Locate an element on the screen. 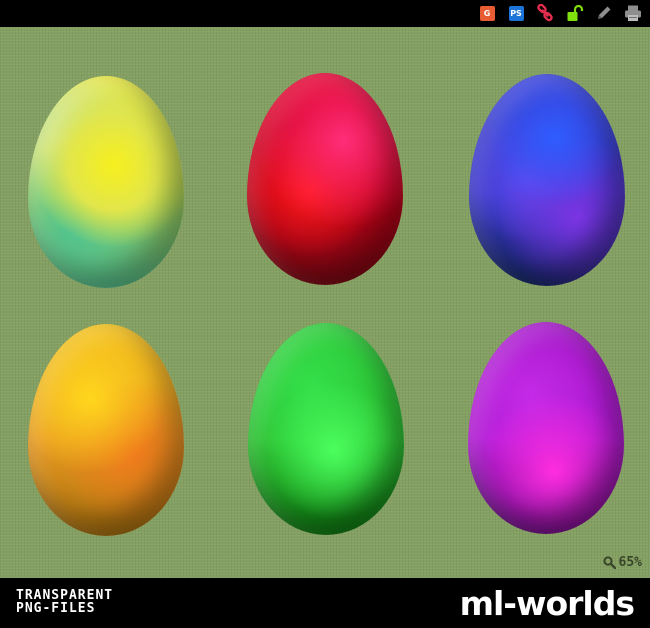 This screenshot has height=628, width=650. unlock-button is located at coordinates (575, 13).